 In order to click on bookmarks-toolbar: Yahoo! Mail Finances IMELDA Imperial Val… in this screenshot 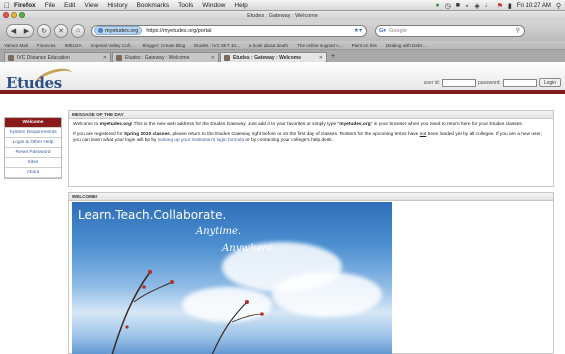, I will do `click(282, 45)`.